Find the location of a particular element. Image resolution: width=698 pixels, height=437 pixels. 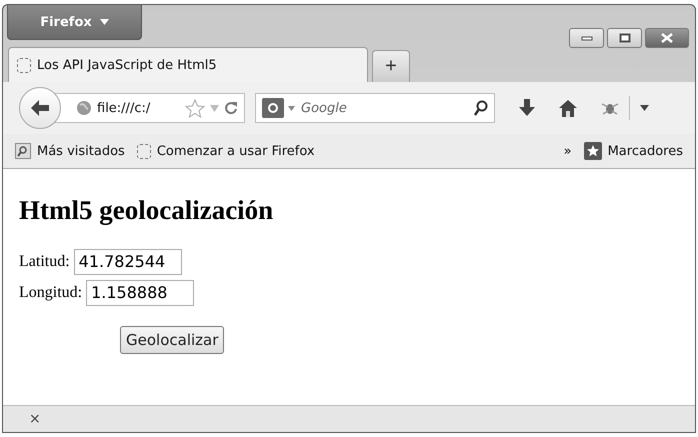

close-addon-bar-button: × is located at coordinates (35, 419).